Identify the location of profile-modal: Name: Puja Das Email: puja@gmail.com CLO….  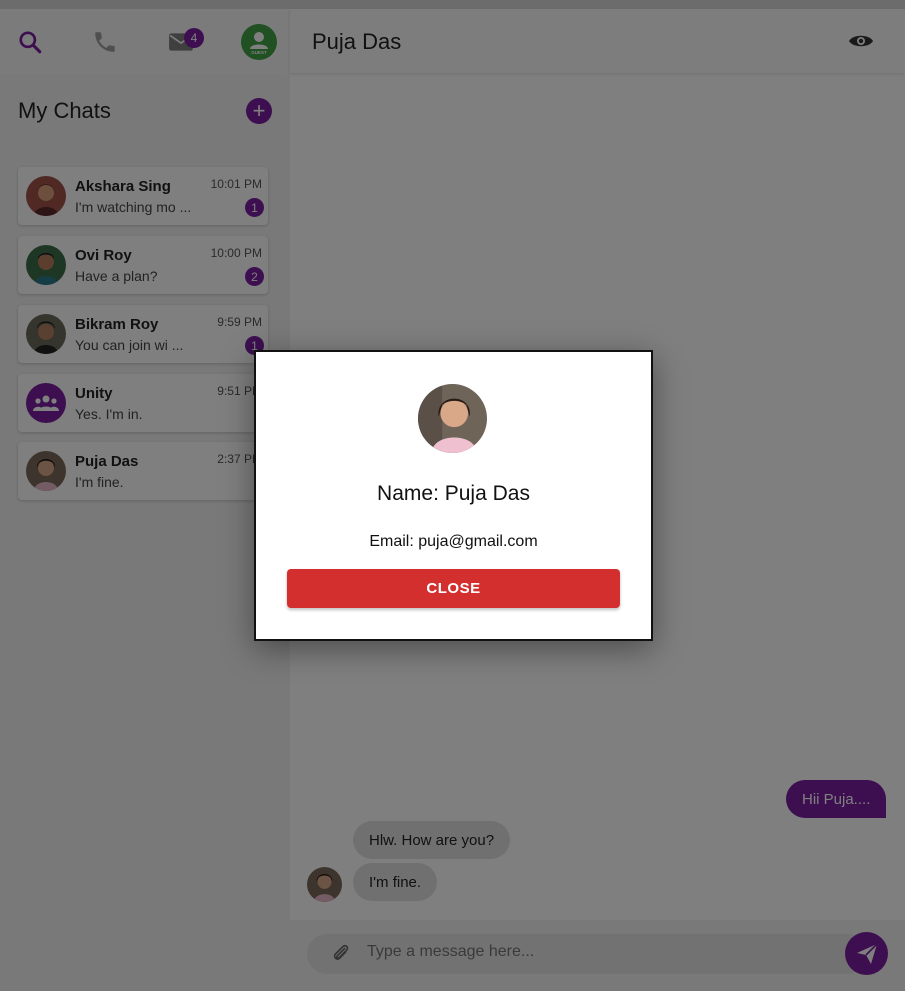
(453, 495).